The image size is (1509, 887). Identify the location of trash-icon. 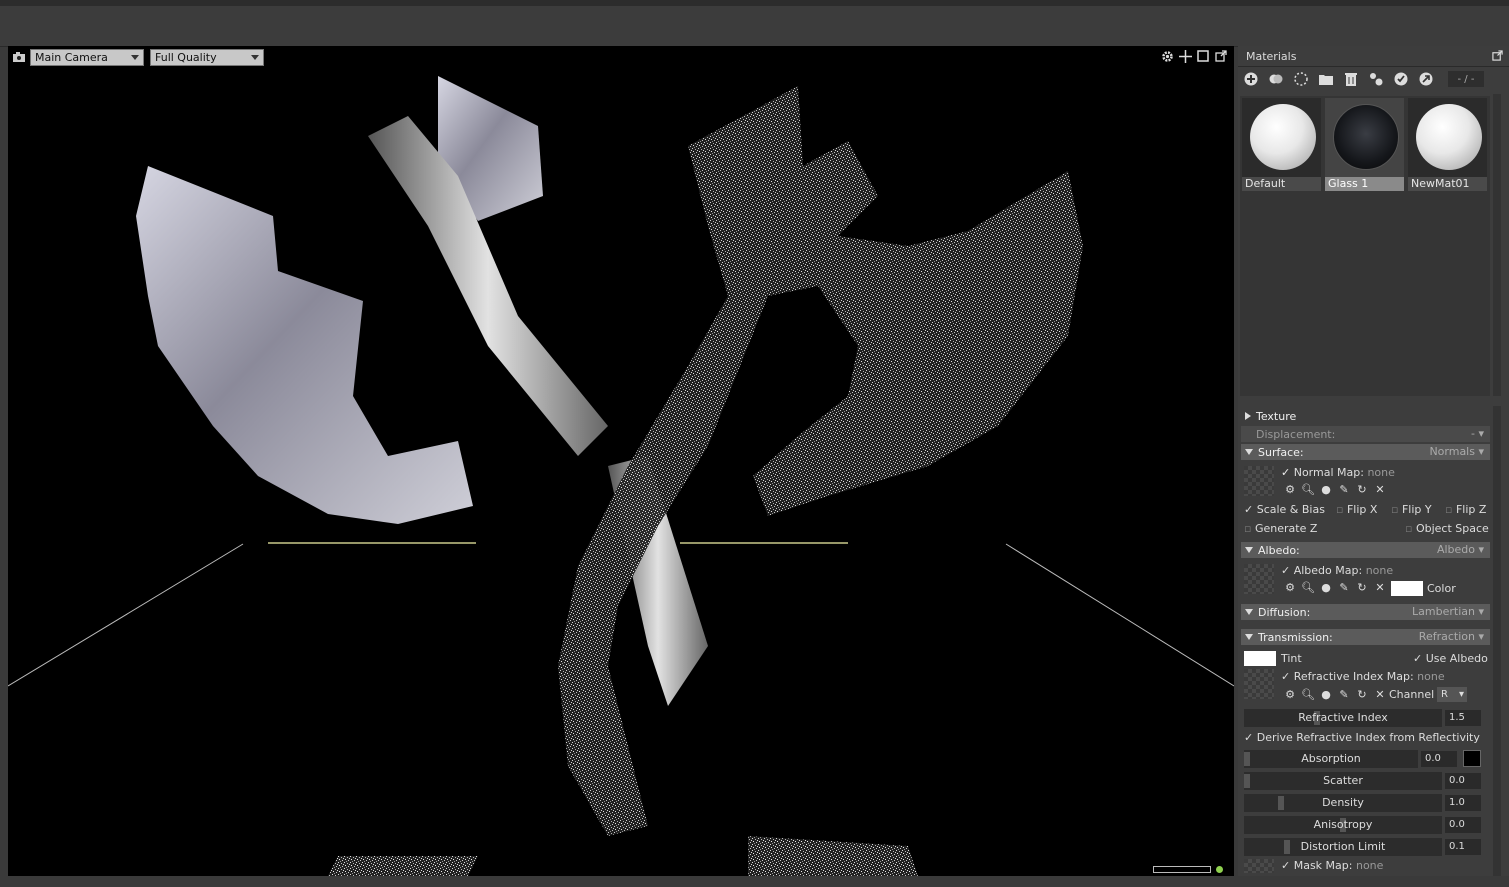
(1351, 79).